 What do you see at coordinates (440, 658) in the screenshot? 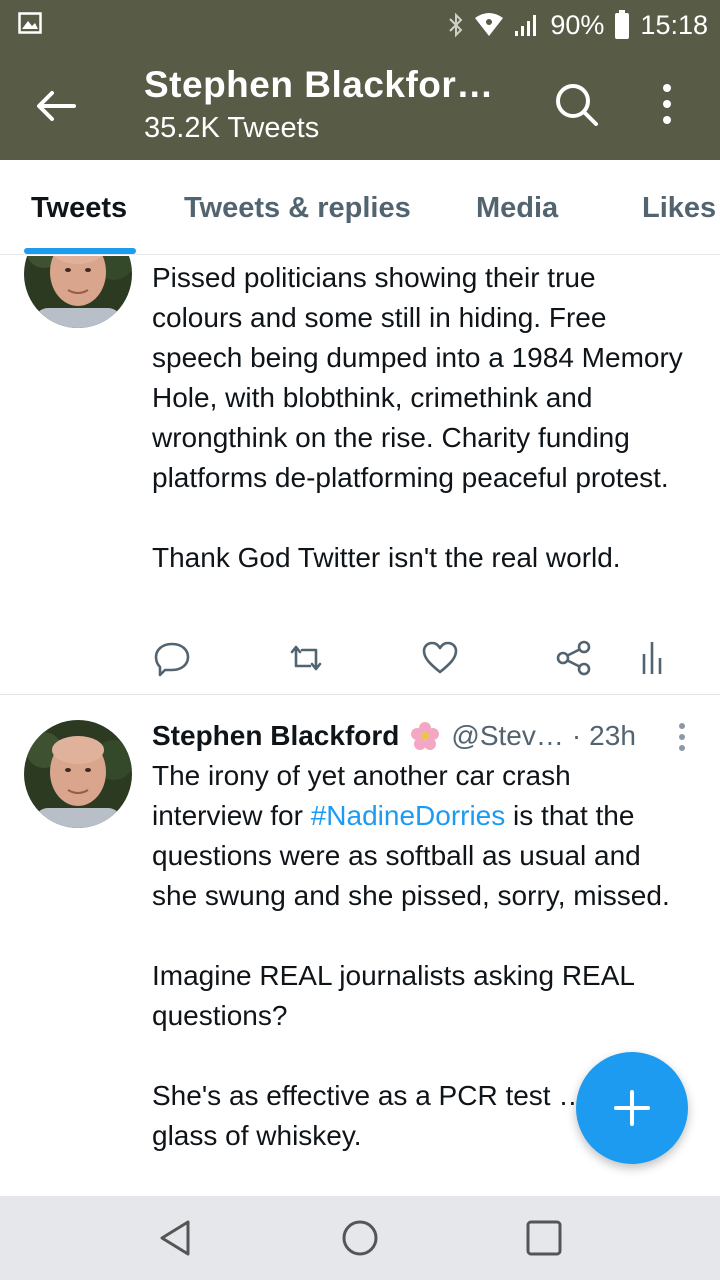
I see `like-heart-icon` at bounding box center [440, 658].